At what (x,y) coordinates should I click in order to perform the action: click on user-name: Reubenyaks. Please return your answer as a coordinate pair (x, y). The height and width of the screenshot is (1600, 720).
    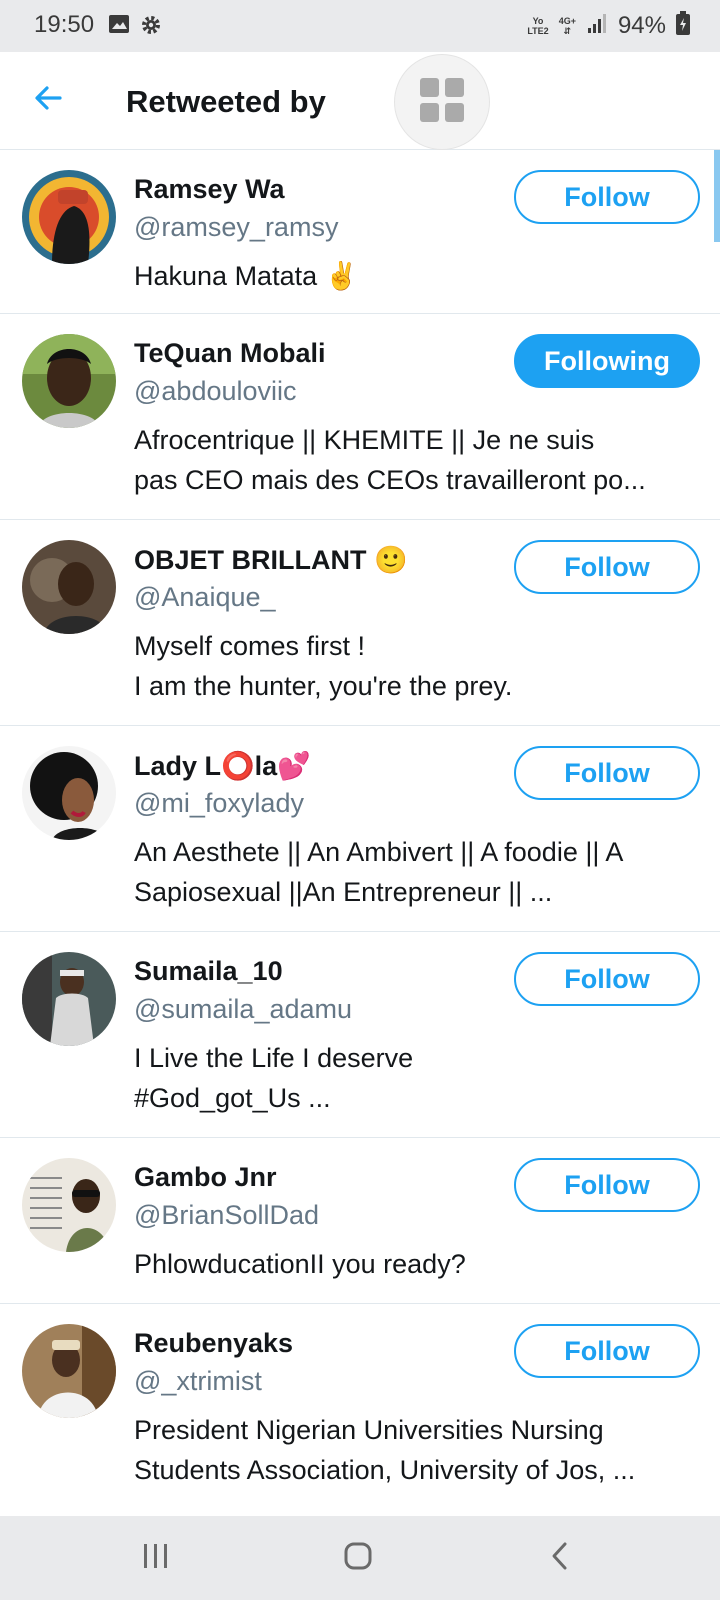
    Looking at the image, I should click on (213, 1343).